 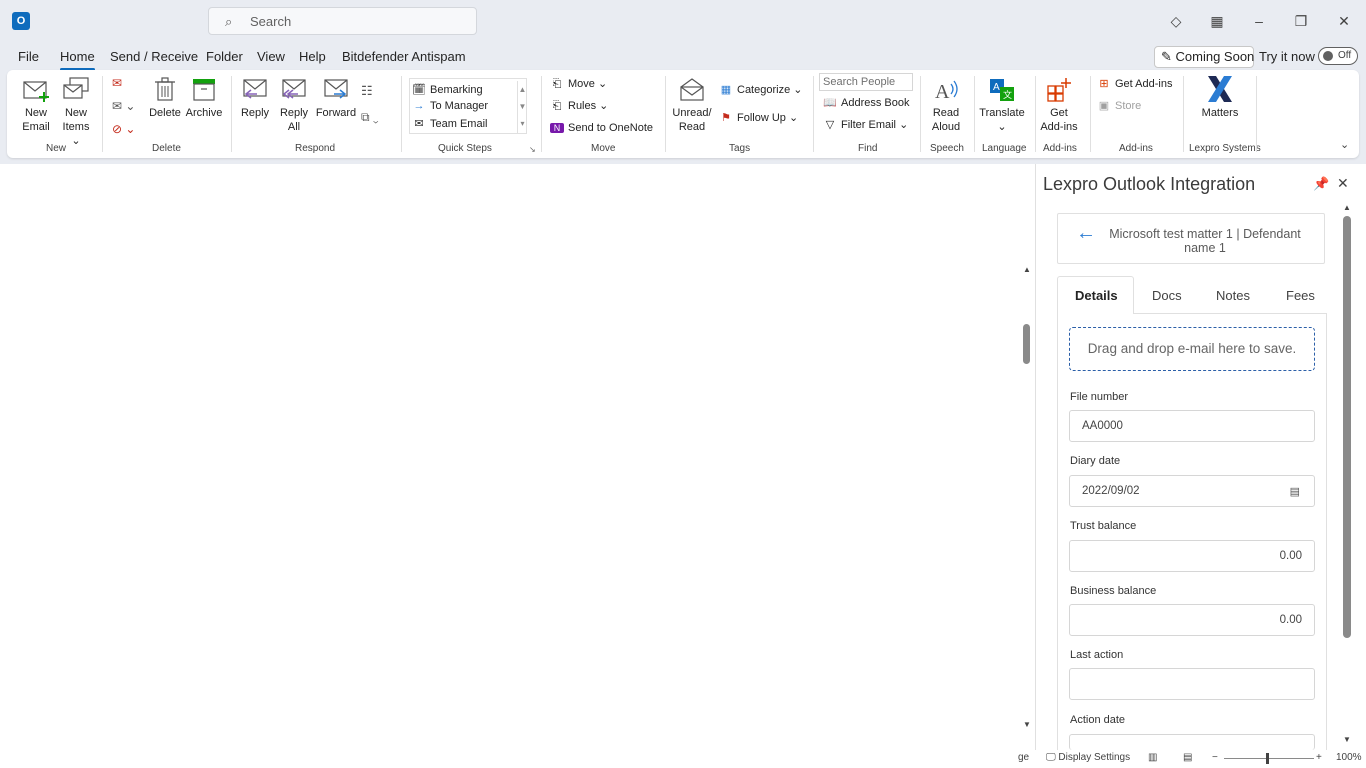 I want to click on clean-up-icon: ✉ ⌄, so click(x=127, y=106).